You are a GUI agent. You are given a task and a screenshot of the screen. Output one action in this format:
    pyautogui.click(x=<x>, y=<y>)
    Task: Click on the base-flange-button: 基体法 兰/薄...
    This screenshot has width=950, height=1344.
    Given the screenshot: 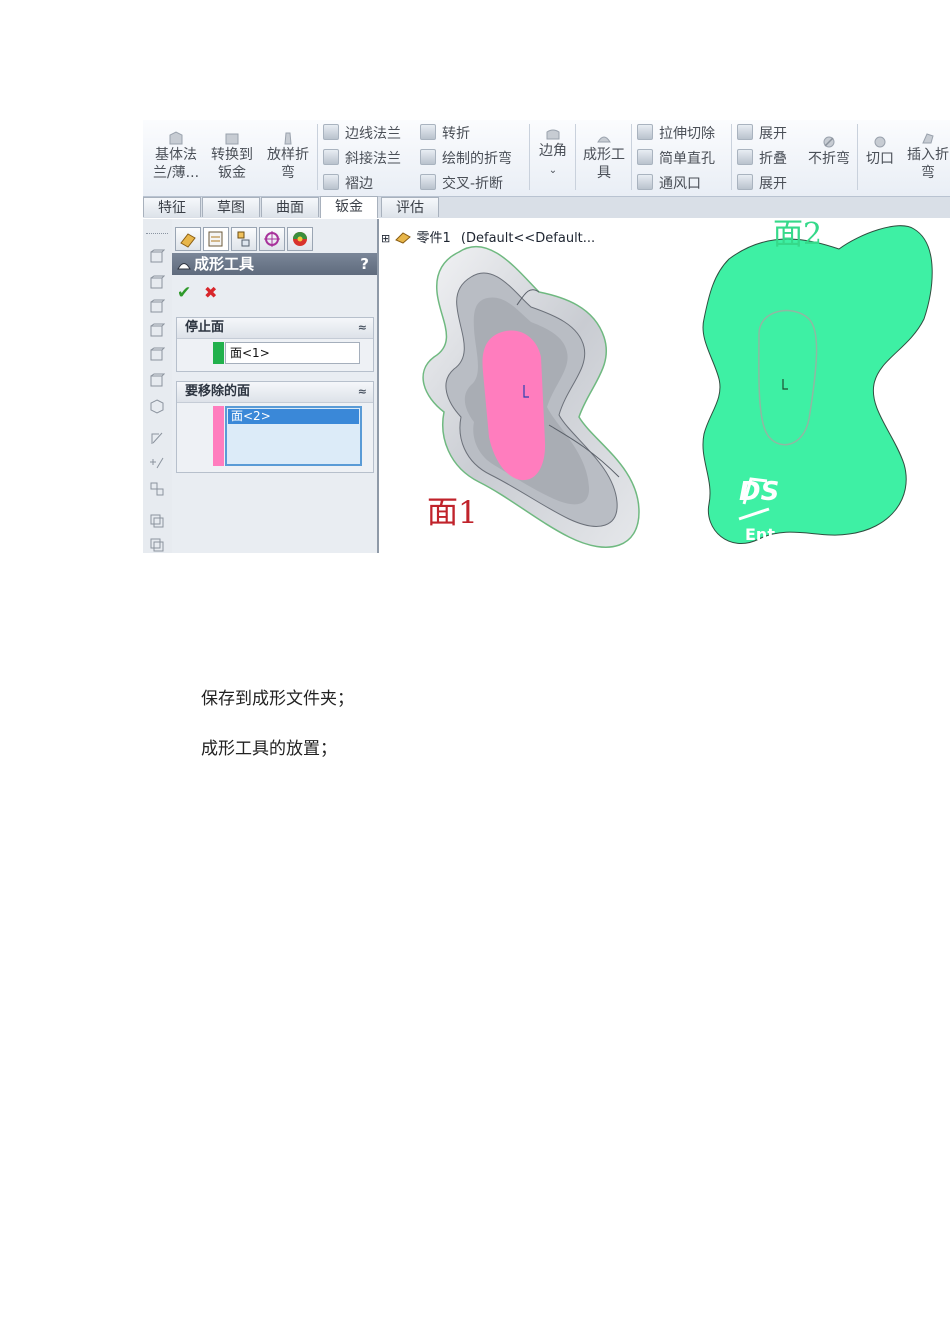 What is the action you would take?
    pyautogui.click(x=176, y=156)
    